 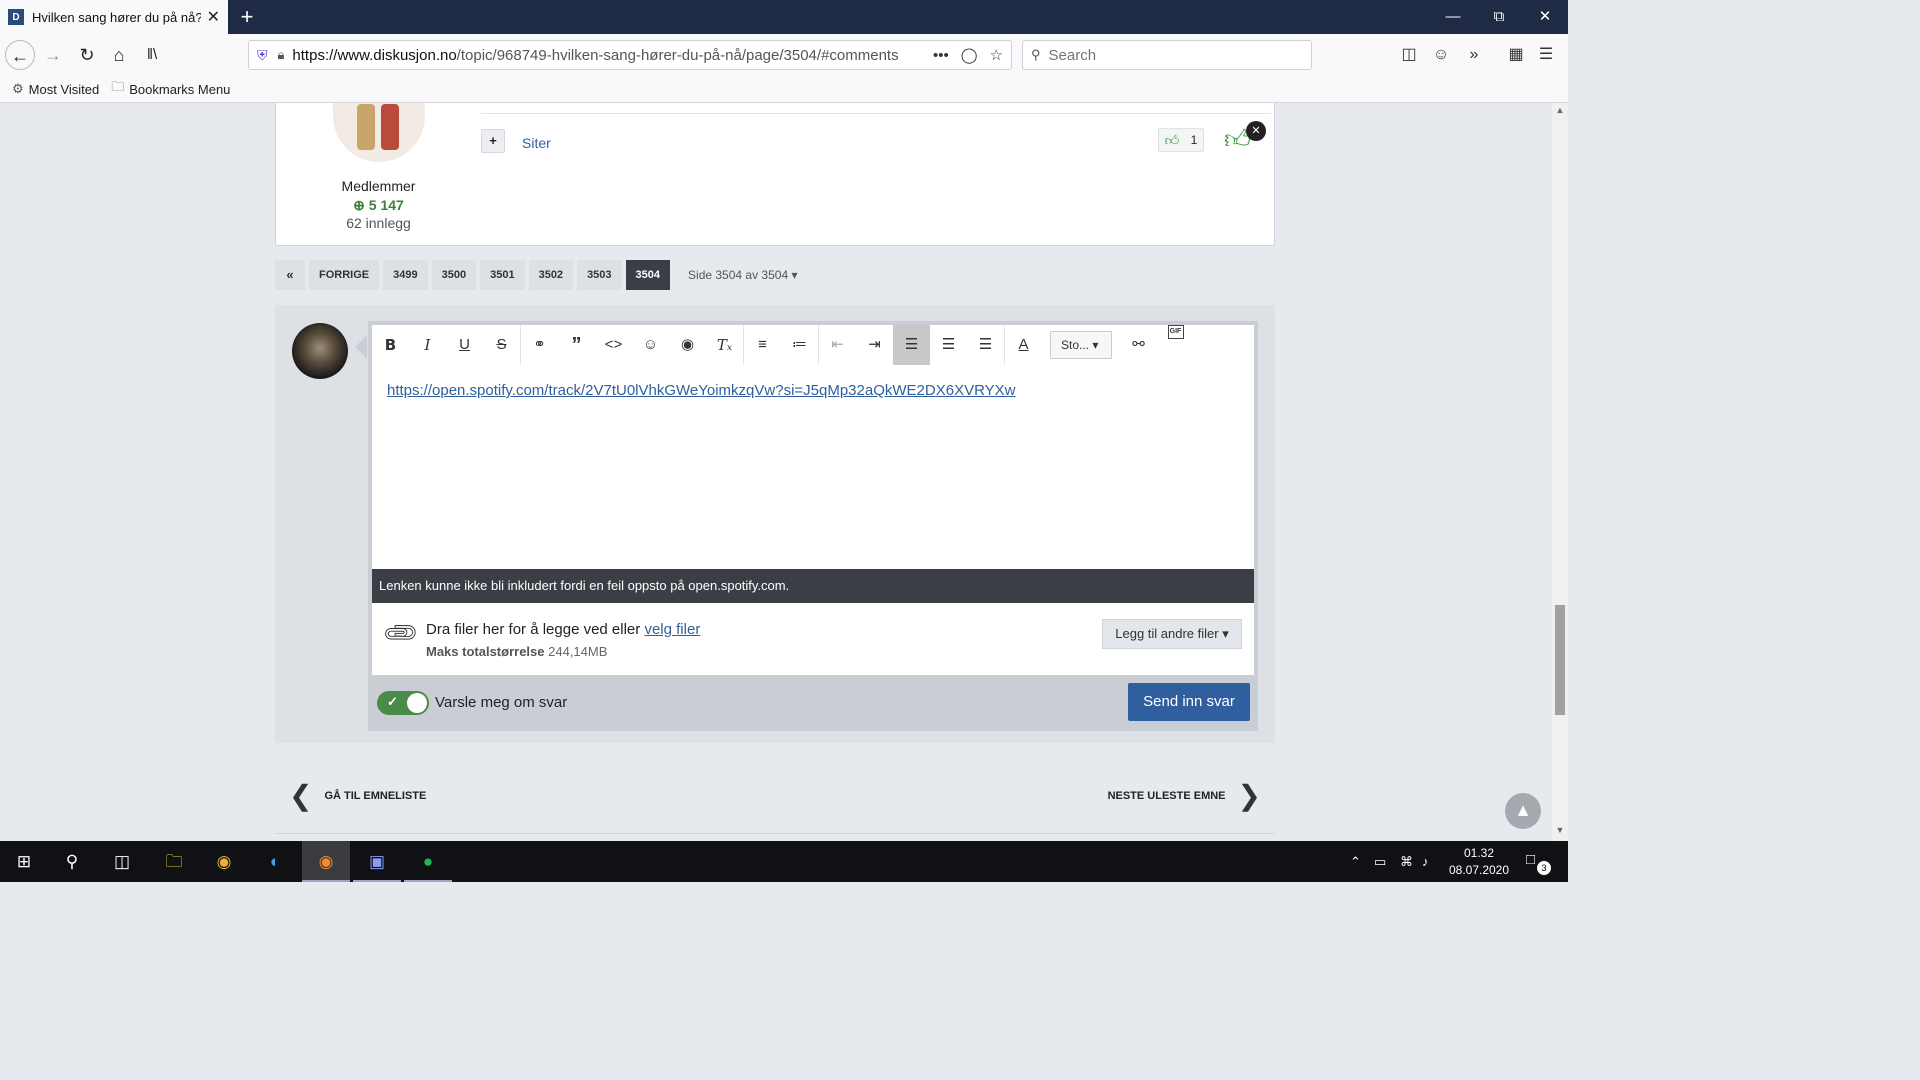 I want to click on browser-tab: D Hvilken sang hører du på nå? - ✕, so click(x=114, y=17).